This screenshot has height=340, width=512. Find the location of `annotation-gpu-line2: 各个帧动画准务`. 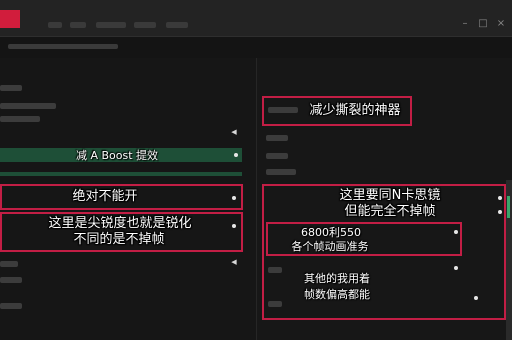

annotation-gpu-line2: 各个帧动画准务 is located at coordinates (330, 246).